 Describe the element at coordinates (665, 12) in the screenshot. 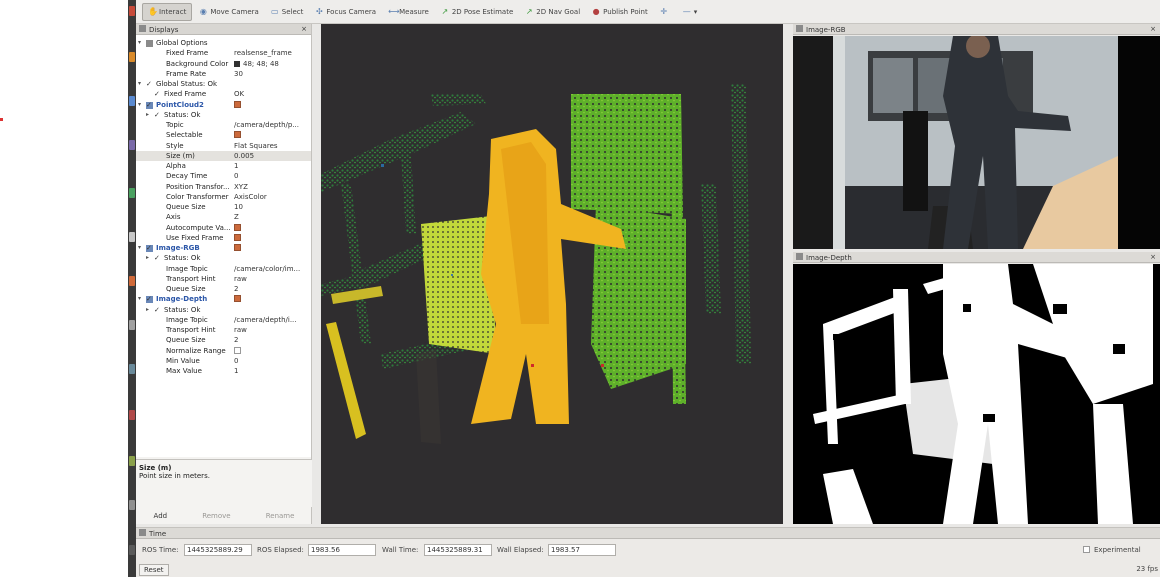

I see `tool-add: ✛` at that location.